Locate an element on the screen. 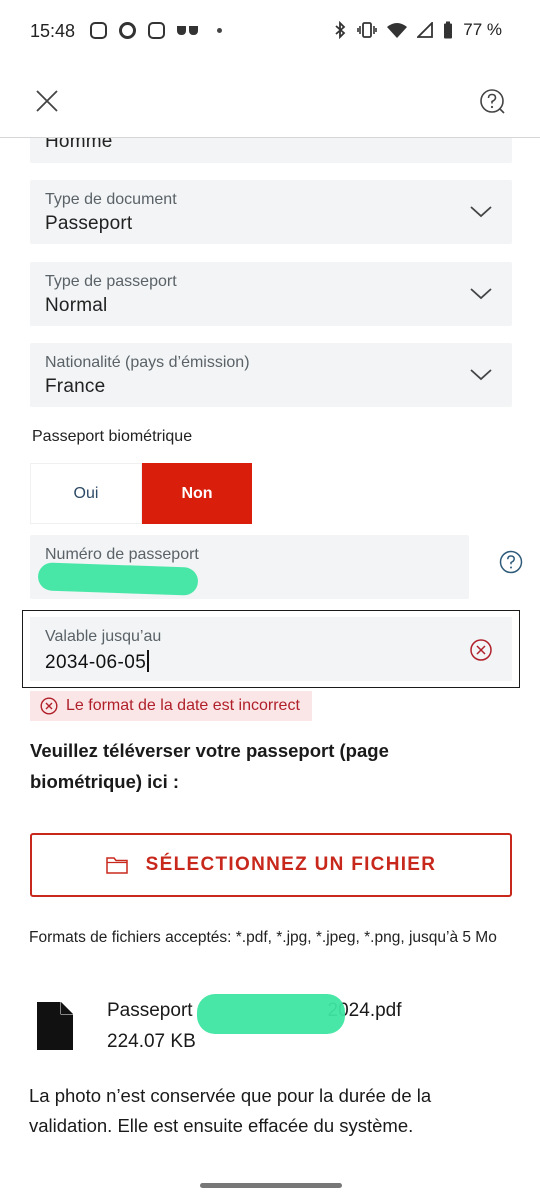 The image size is (540, 1201). passport-number-label: Numéro de passeport is located at coordinates (122, 554).